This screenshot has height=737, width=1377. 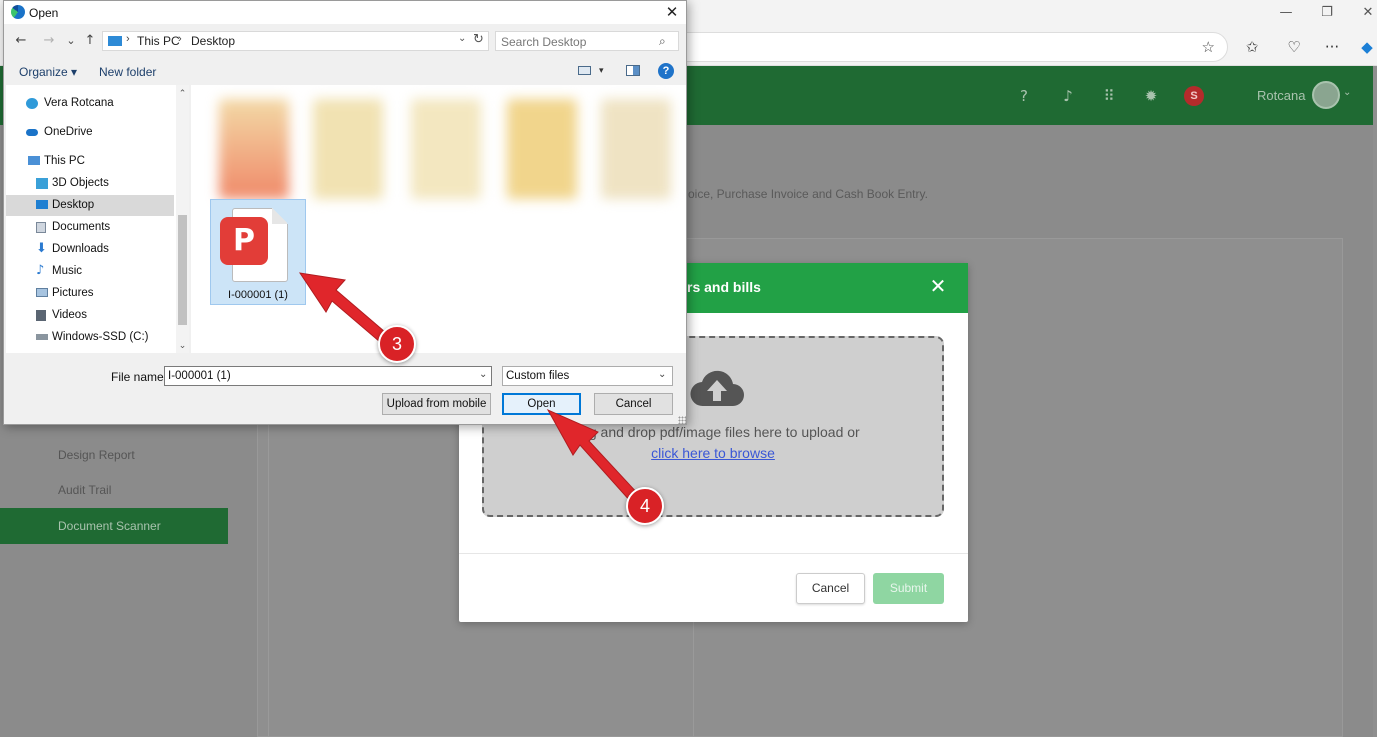 What do you see at coordinates (71, 41) in the screenshot?
I see `recent-locations-icon: ⌄` at bounding box center [71, 41].